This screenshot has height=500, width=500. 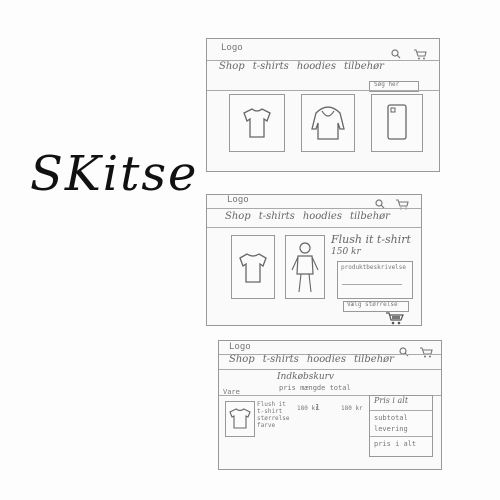 What do you see at coordinates (270, 411) in the screenshot?
I see `item-line: t-shirt` at bounding box center [270, 411].